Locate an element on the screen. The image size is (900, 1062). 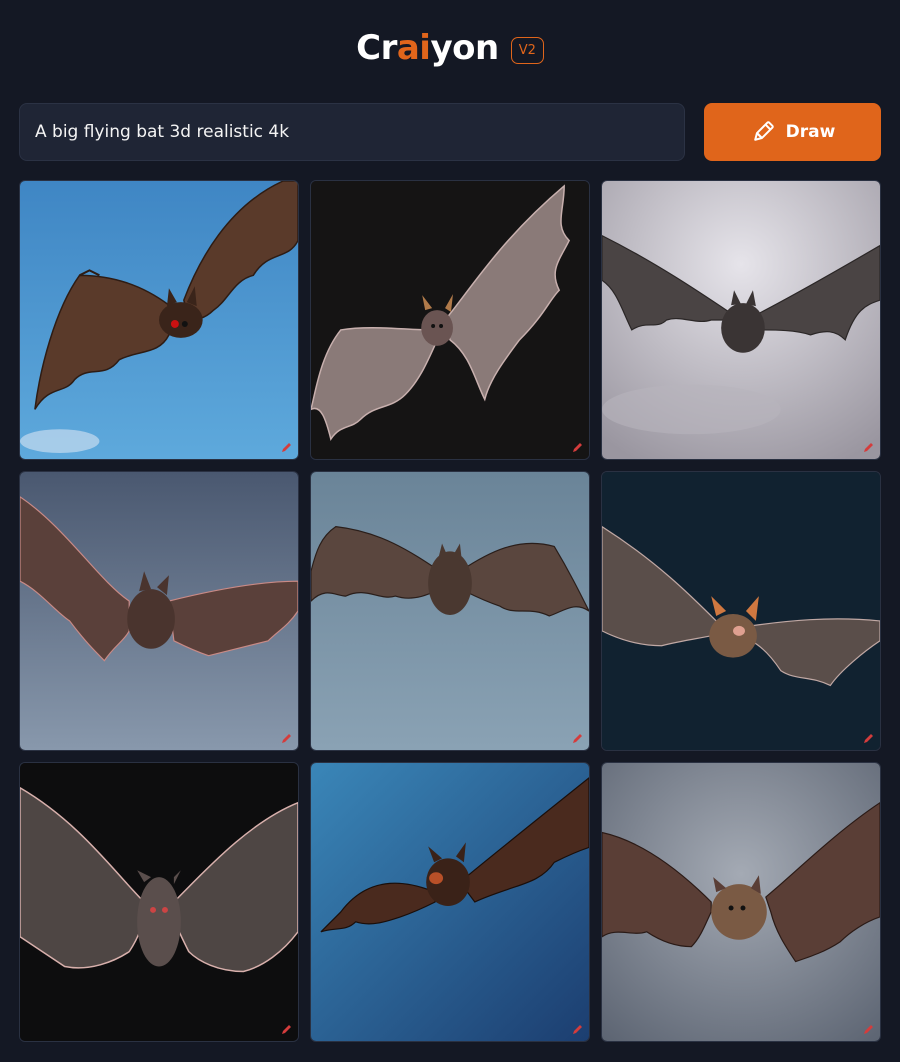
craiyon-logo: Cr ai yon is located at coordinates (427, 48).